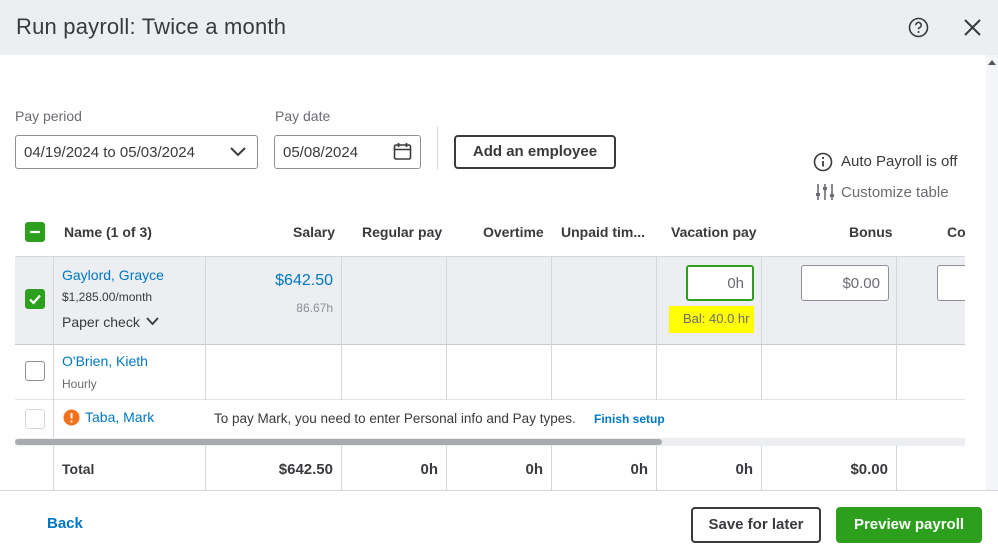 This screenshot has width=998, height=555. I want to click on vacation-balance: Bal: 40.0 hr, so click(716, 318).